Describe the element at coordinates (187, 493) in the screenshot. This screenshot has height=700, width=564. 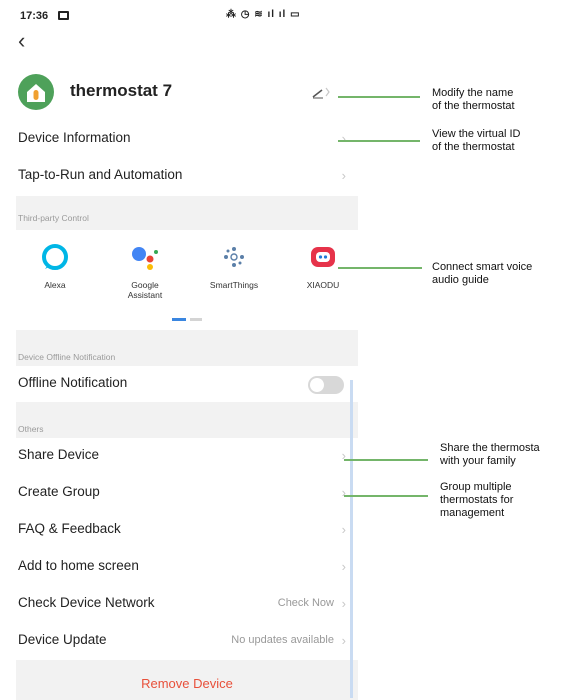
I see `create-group-row: Create Group ›` at that location.